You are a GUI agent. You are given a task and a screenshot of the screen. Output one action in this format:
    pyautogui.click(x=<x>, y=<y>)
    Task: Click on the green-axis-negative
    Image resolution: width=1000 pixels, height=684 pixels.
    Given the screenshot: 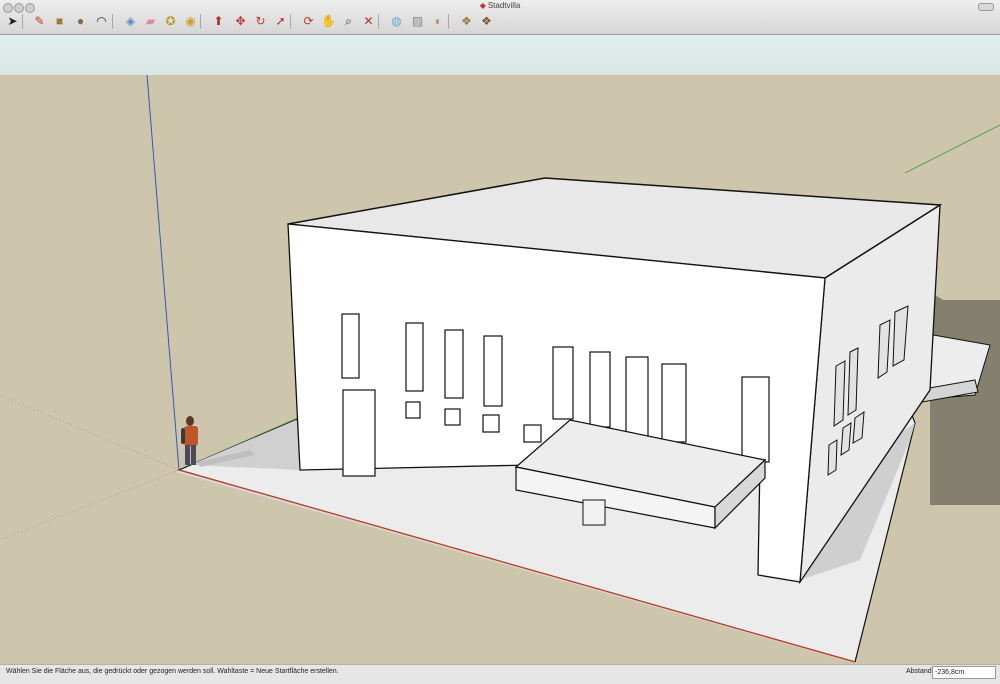 What is the action you would take?
    pyautogui.click(x=90, y=505)
    